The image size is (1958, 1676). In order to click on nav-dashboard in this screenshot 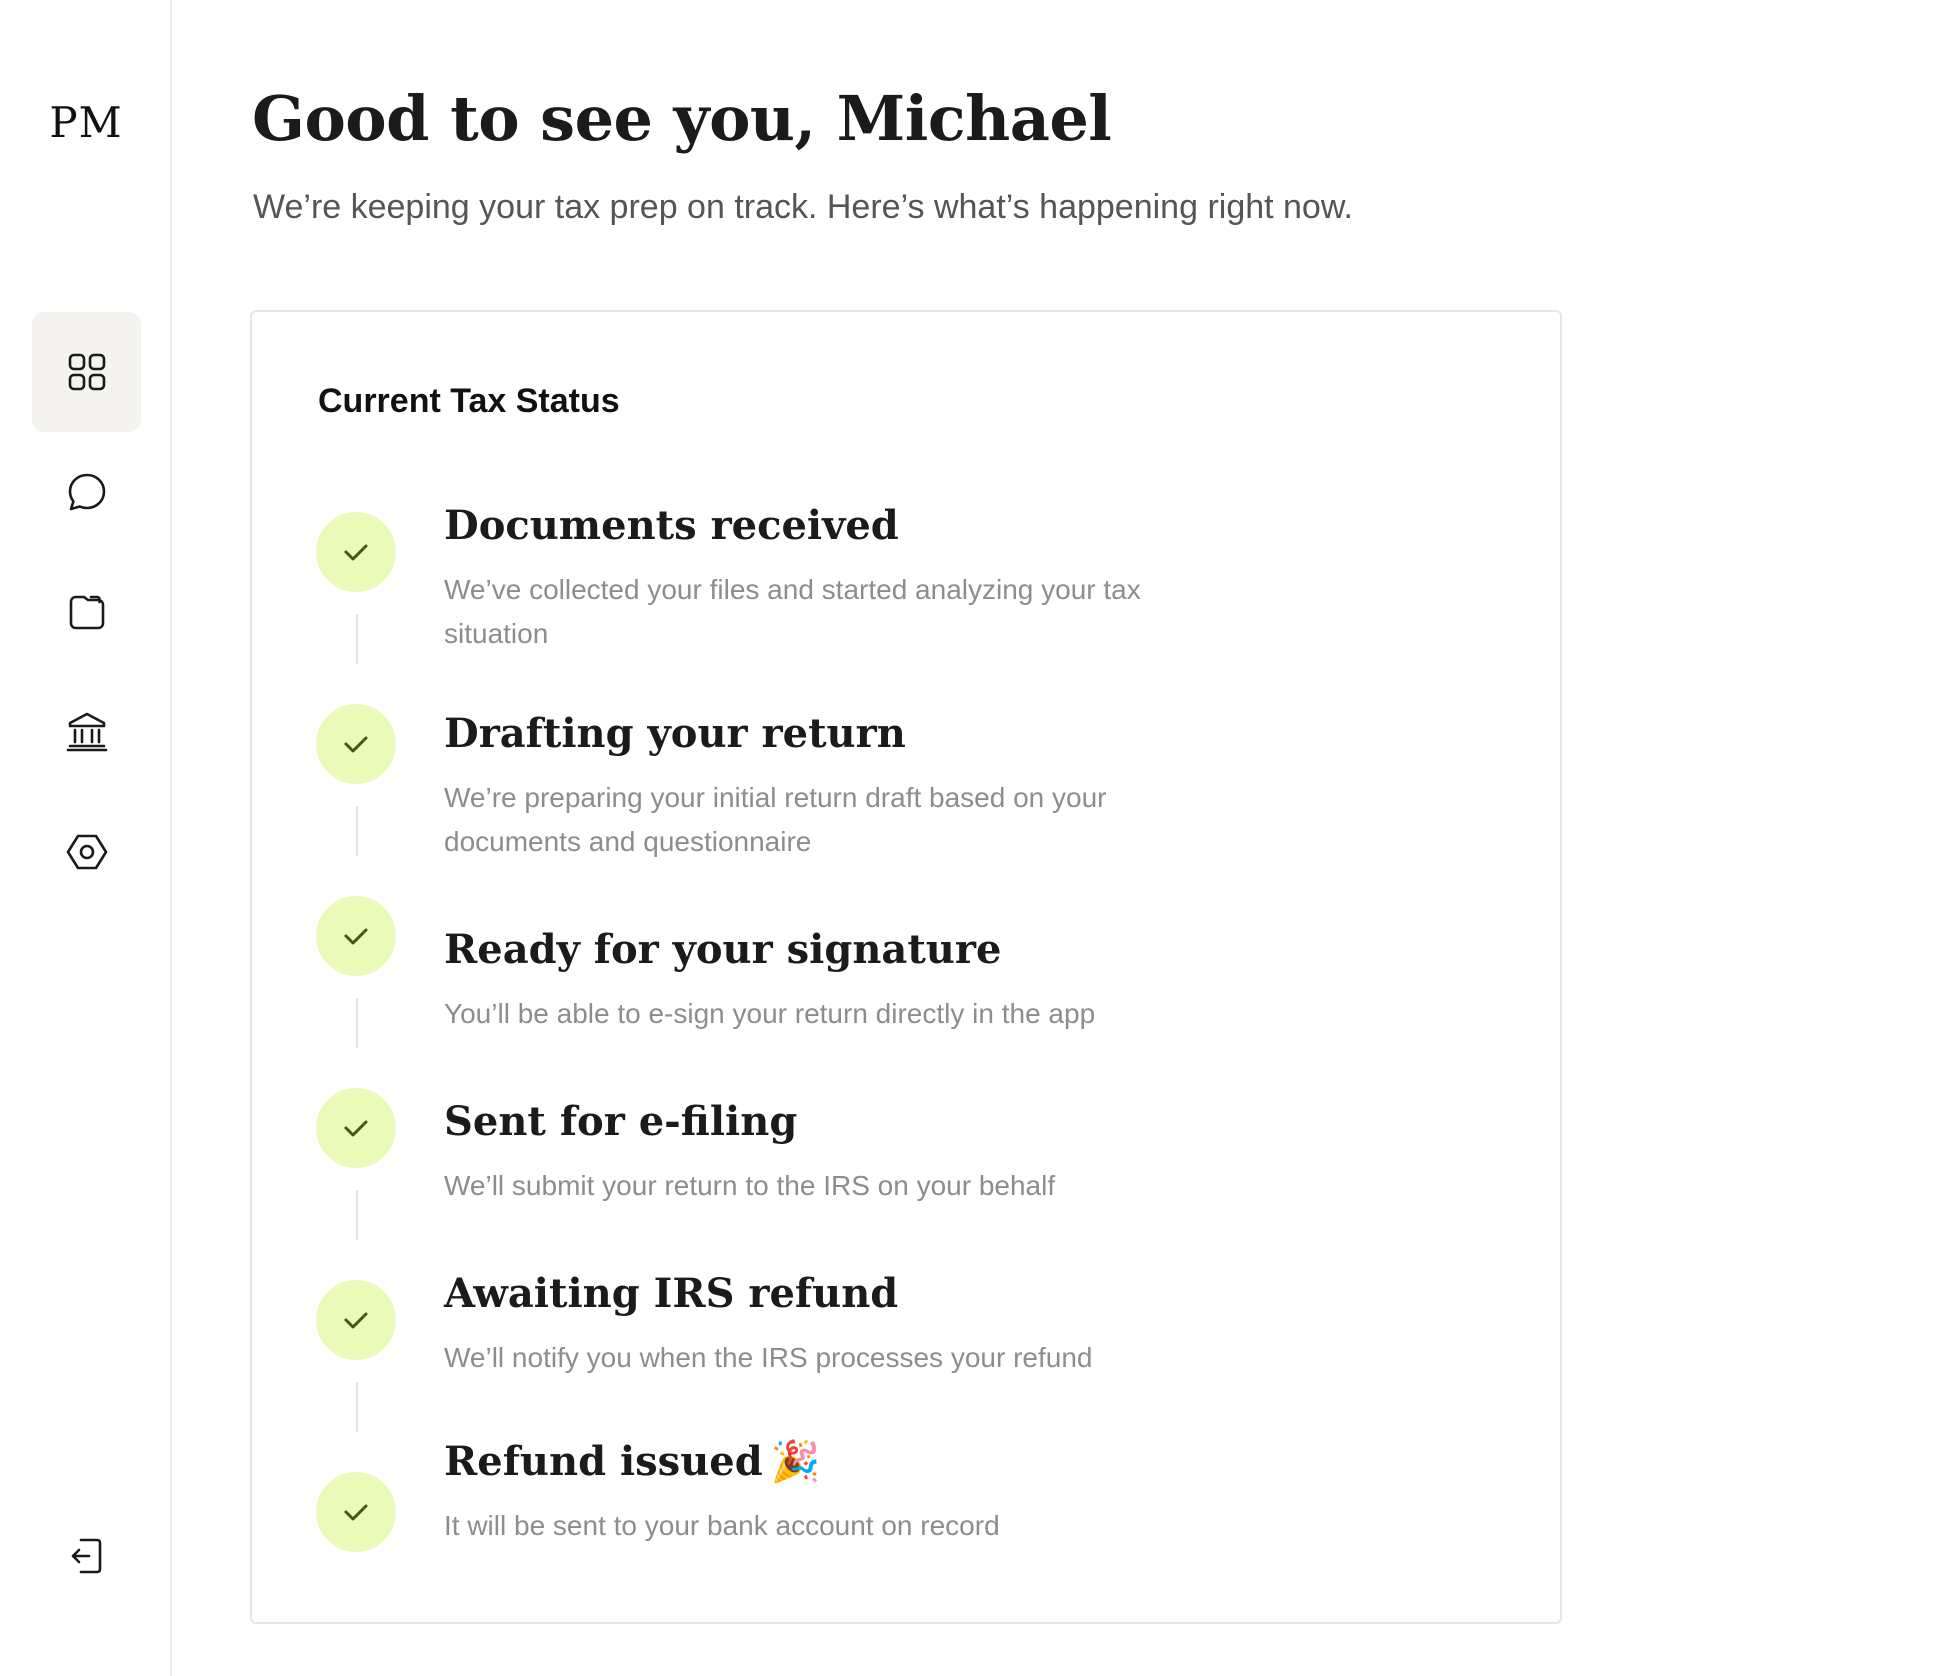, I will do `click(86, 372)`.